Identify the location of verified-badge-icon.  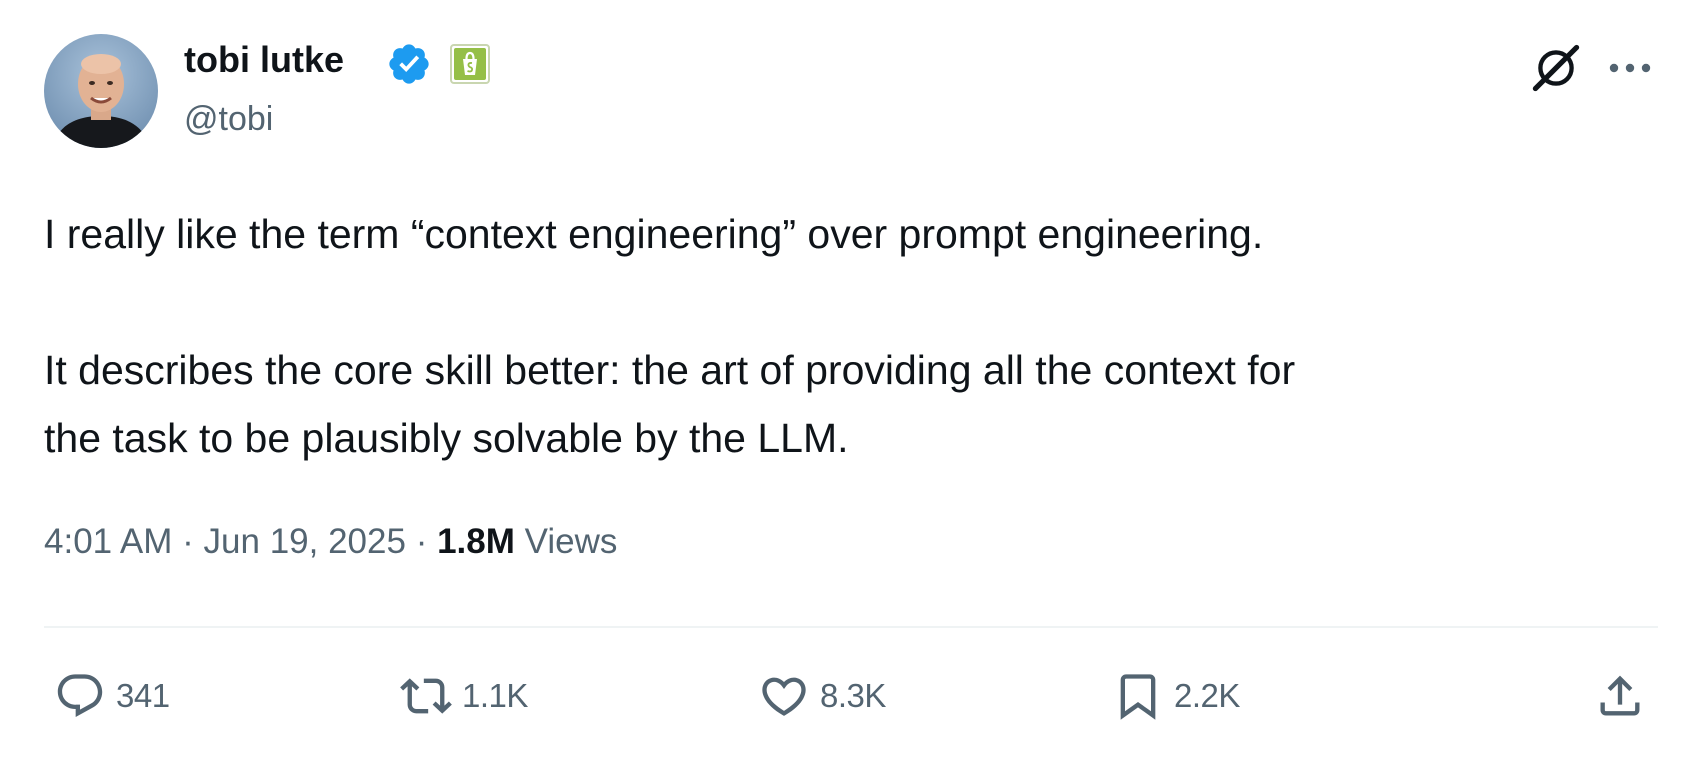
(409, 64).